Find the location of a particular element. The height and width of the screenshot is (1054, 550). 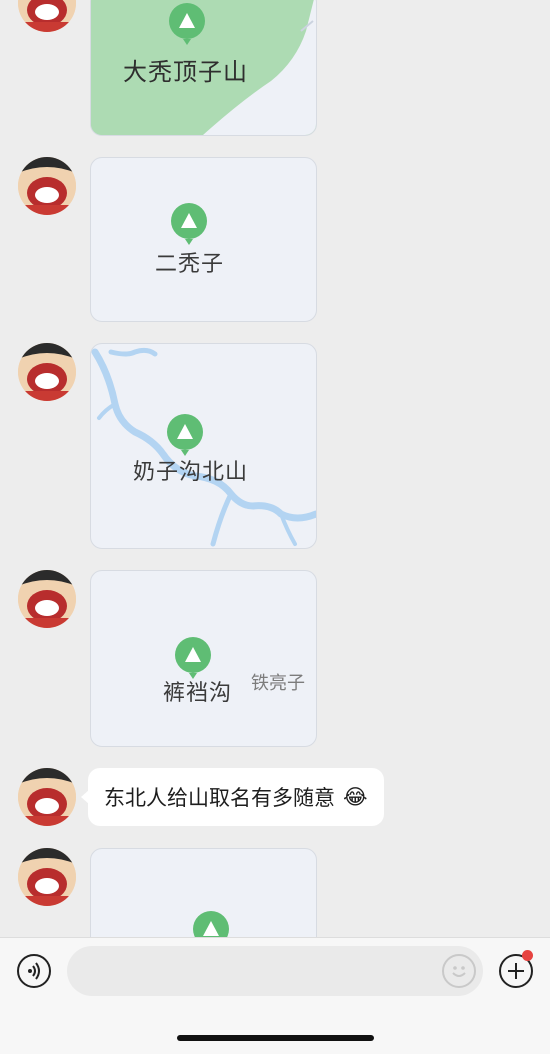

location-card: 二秃子 is located at coordinates (203, 239).